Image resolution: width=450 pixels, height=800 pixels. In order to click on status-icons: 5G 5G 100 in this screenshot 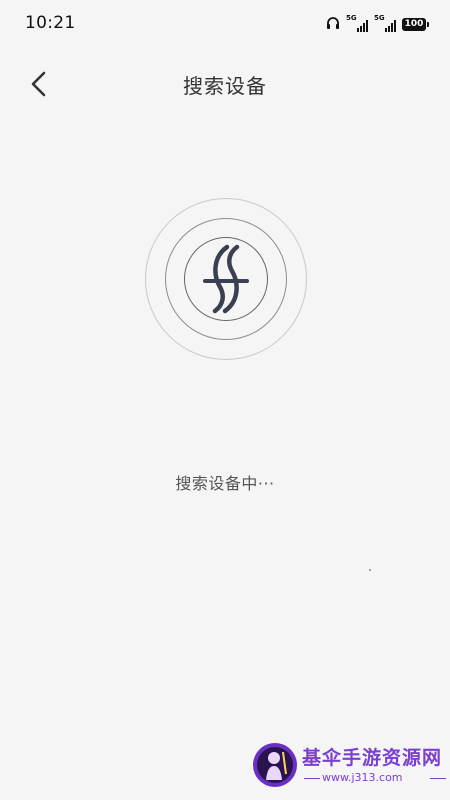, I will do `click(377, 24)`.